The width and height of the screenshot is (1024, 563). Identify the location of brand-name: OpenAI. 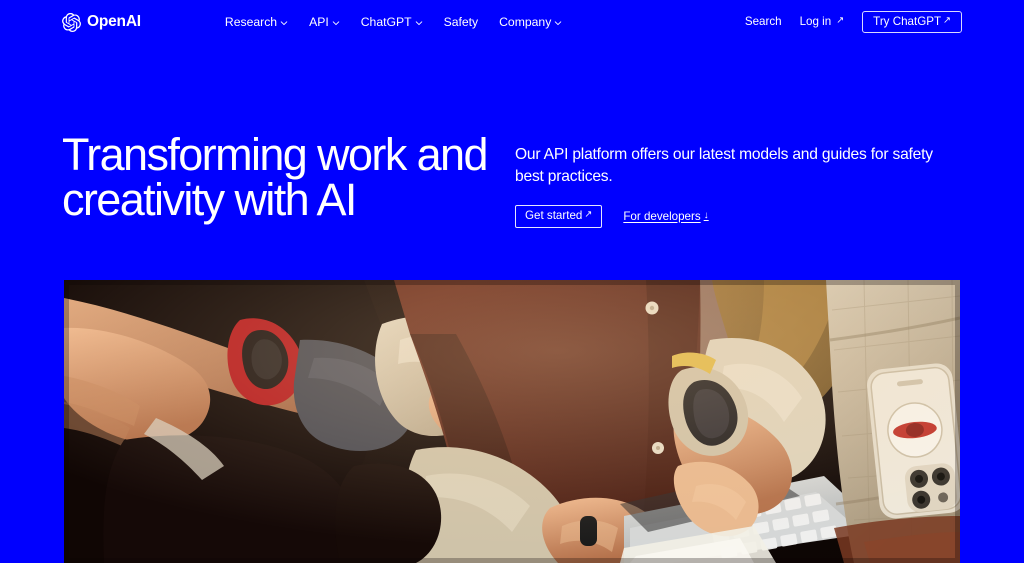
(114, 22).